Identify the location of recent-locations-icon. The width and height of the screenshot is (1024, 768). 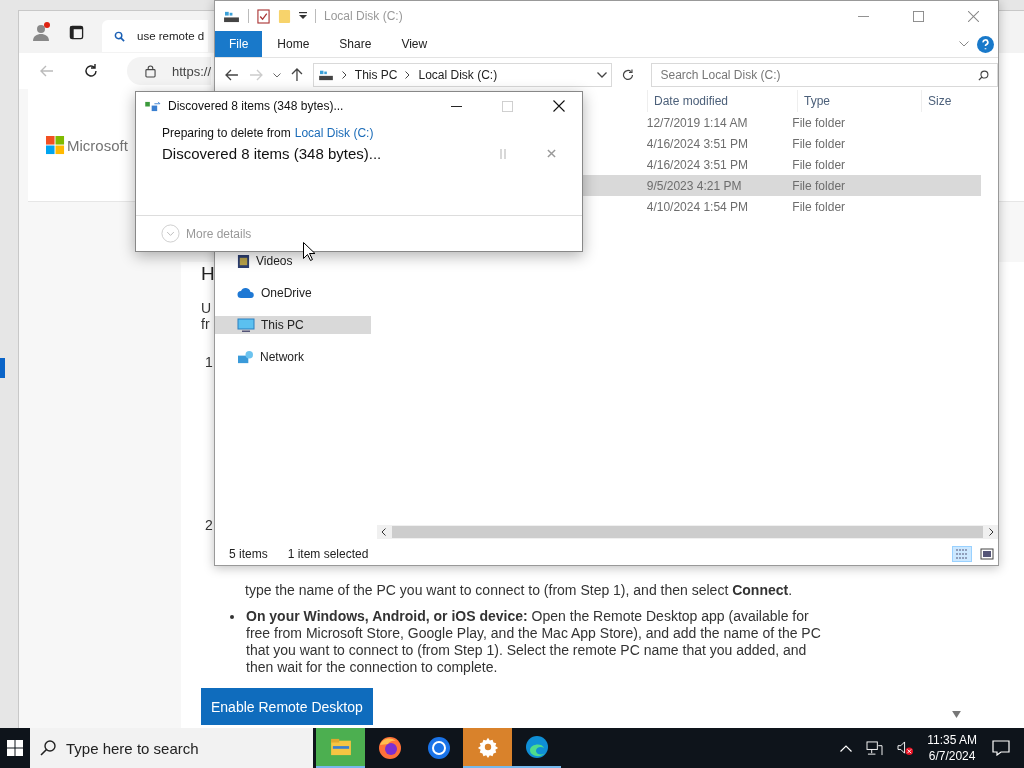
(276, 75).